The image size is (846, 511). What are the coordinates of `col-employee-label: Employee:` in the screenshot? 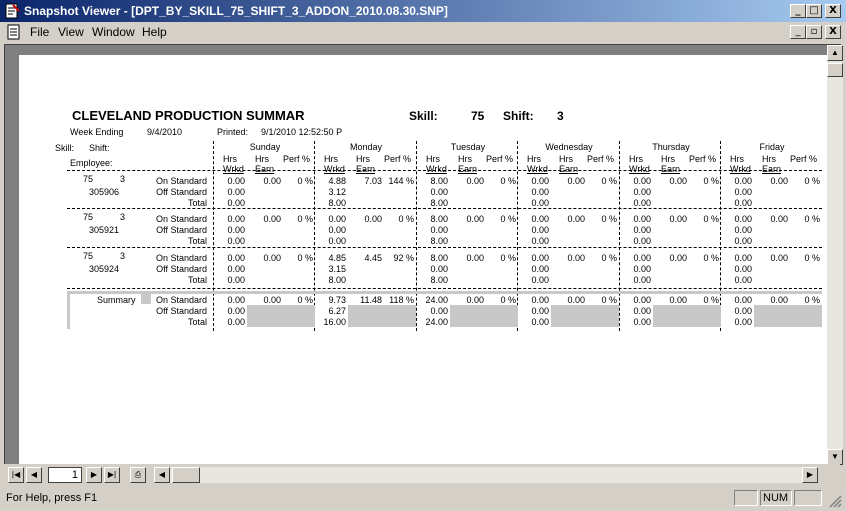 It's located at (91, 163).